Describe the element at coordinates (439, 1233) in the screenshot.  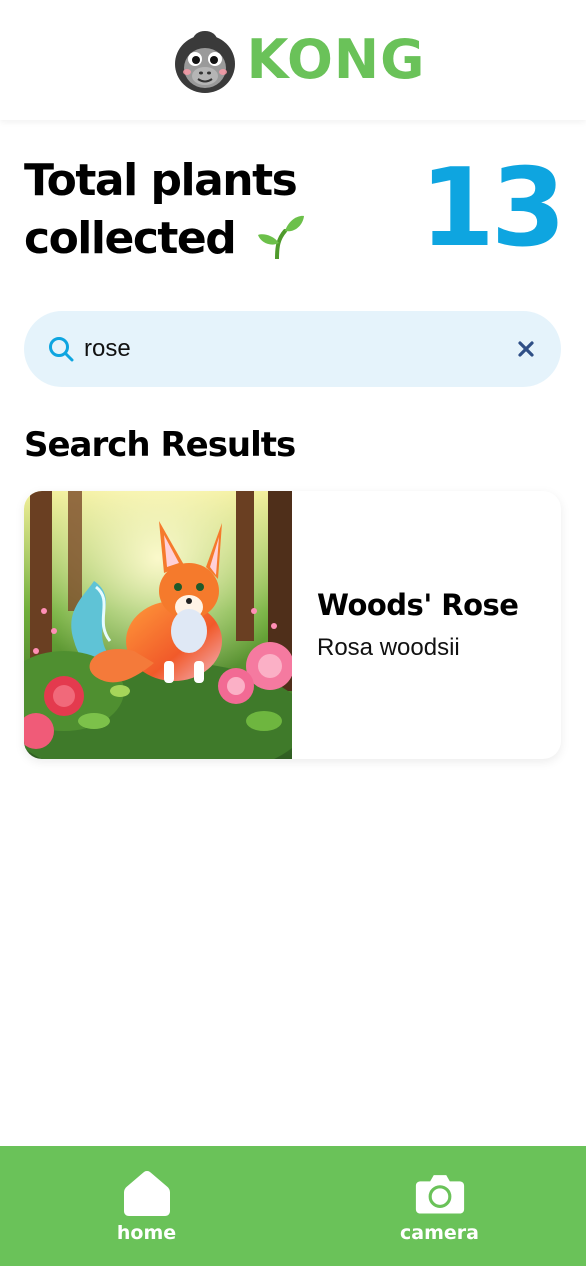
I see `nav-label-camera: camera` at that location.